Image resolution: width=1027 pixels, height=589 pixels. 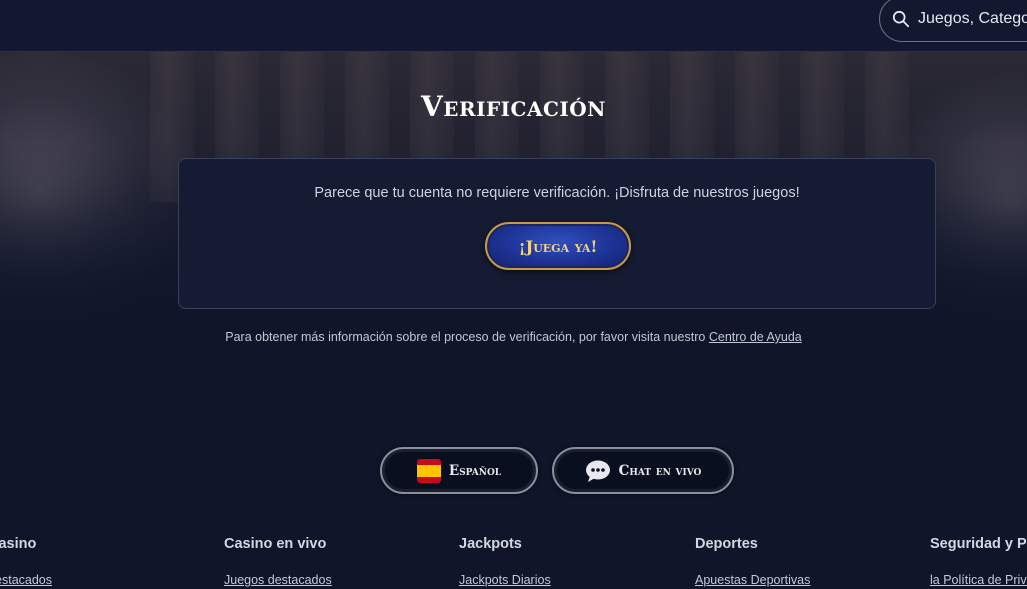 What do you see at coordinates (490, 544) in the screenshot?
I see `footer-heading: Jackpots` at bounding box center [490, 544].